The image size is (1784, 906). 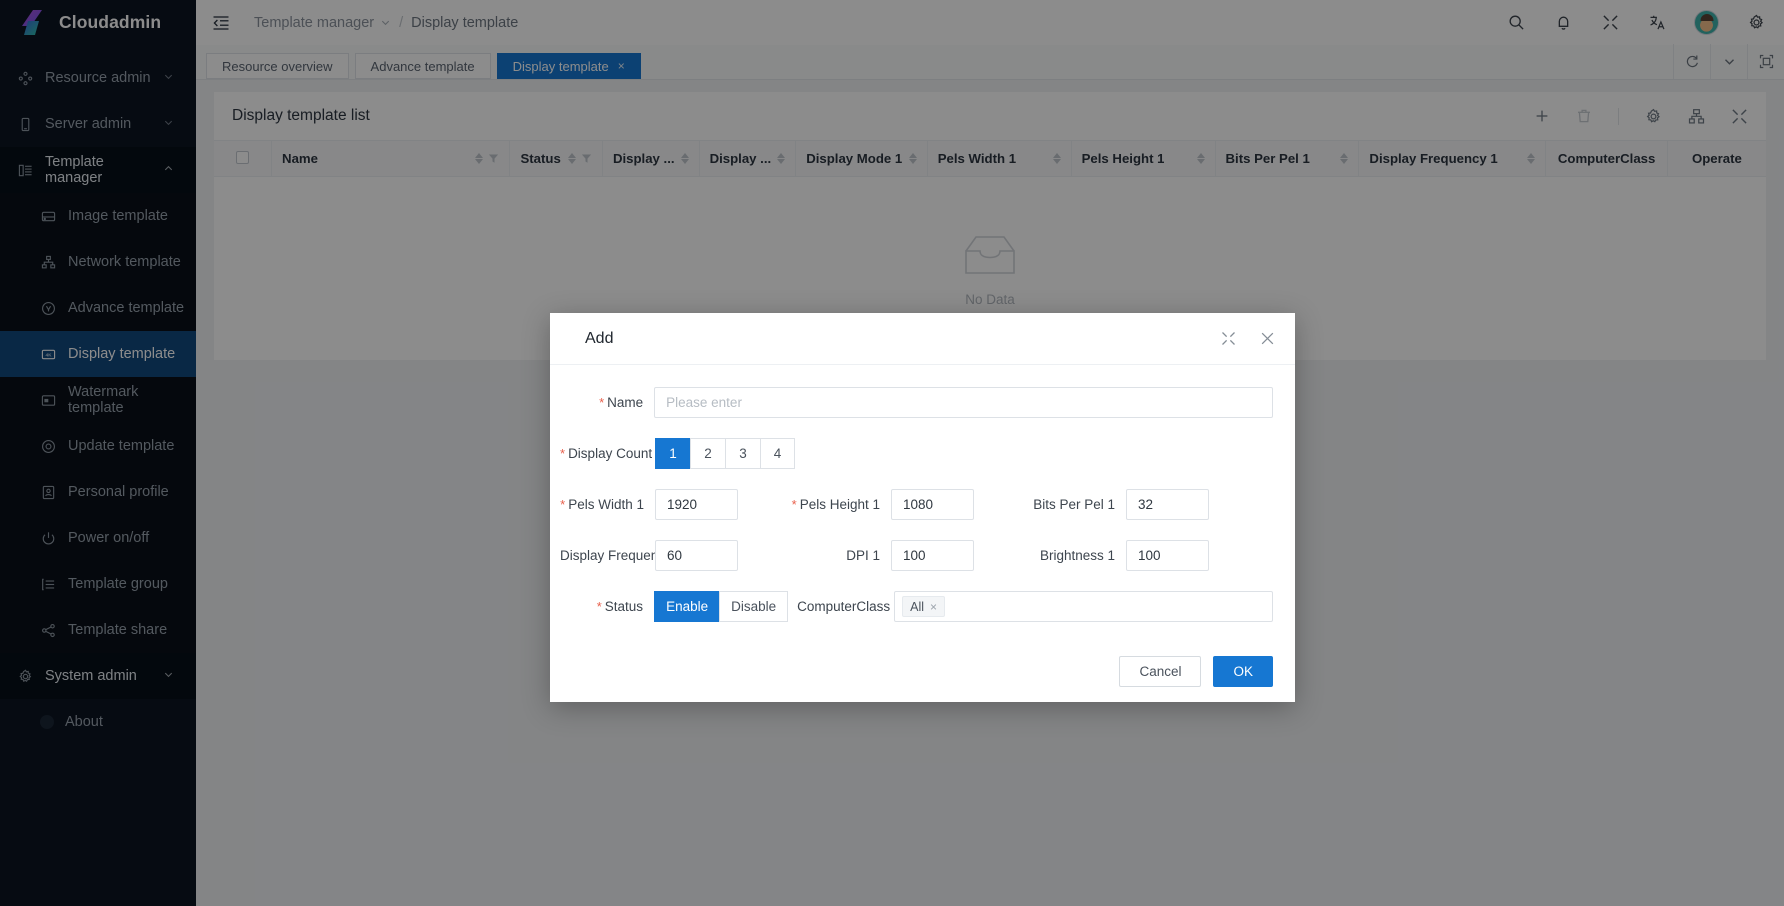 I want to click on status-label: Status, so click(x=607, y=606).